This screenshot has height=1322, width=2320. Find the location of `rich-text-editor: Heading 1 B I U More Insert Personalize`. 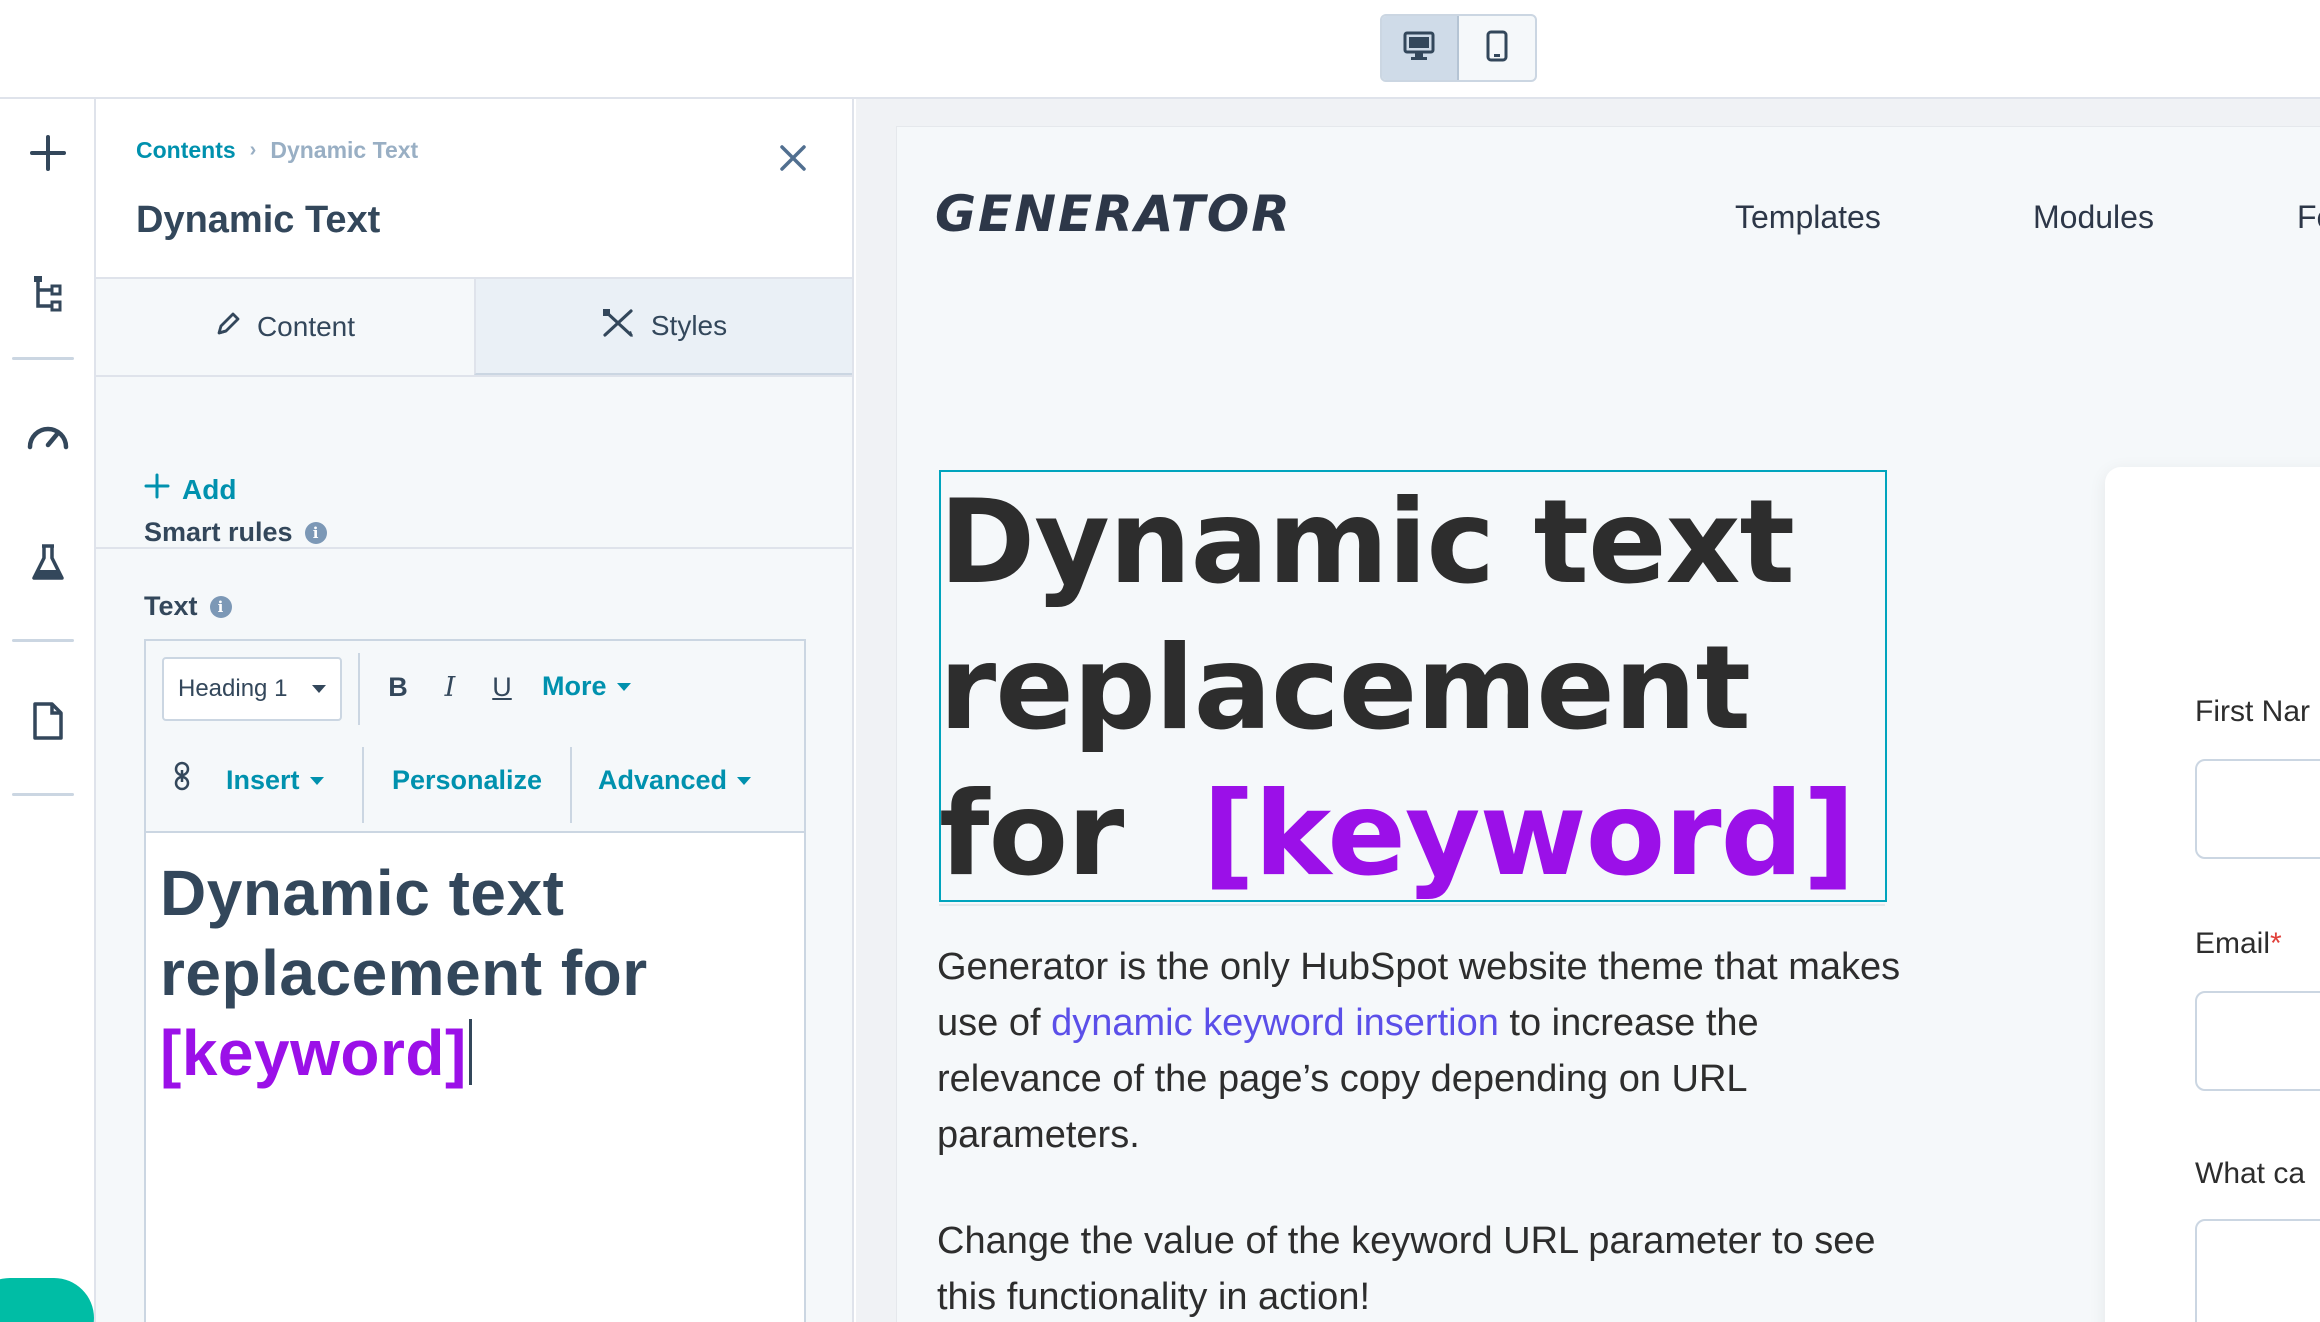

rich-text-editor: Heading 1 B I U More Insert Personalize is located at coordinates (475, 980).